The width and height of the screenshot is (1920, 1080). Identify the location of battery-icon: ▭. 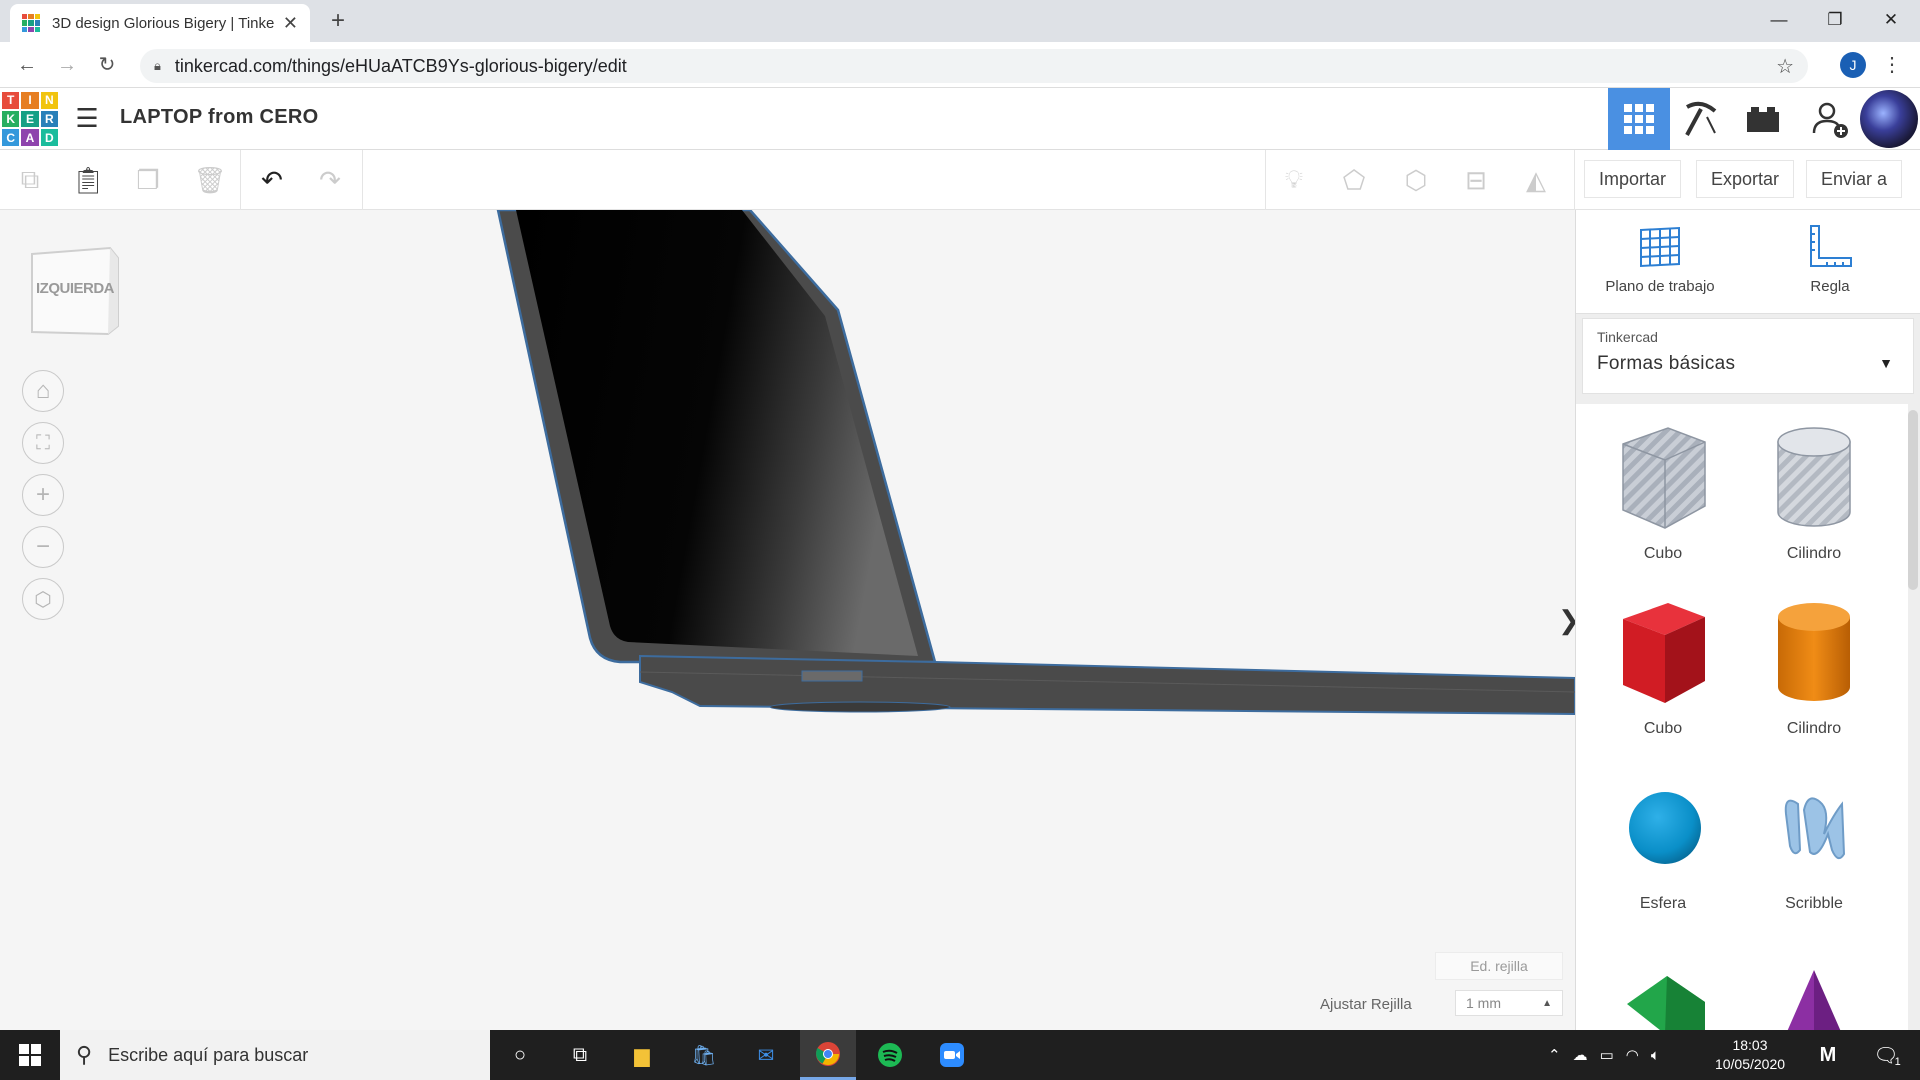
(1607, 1055).